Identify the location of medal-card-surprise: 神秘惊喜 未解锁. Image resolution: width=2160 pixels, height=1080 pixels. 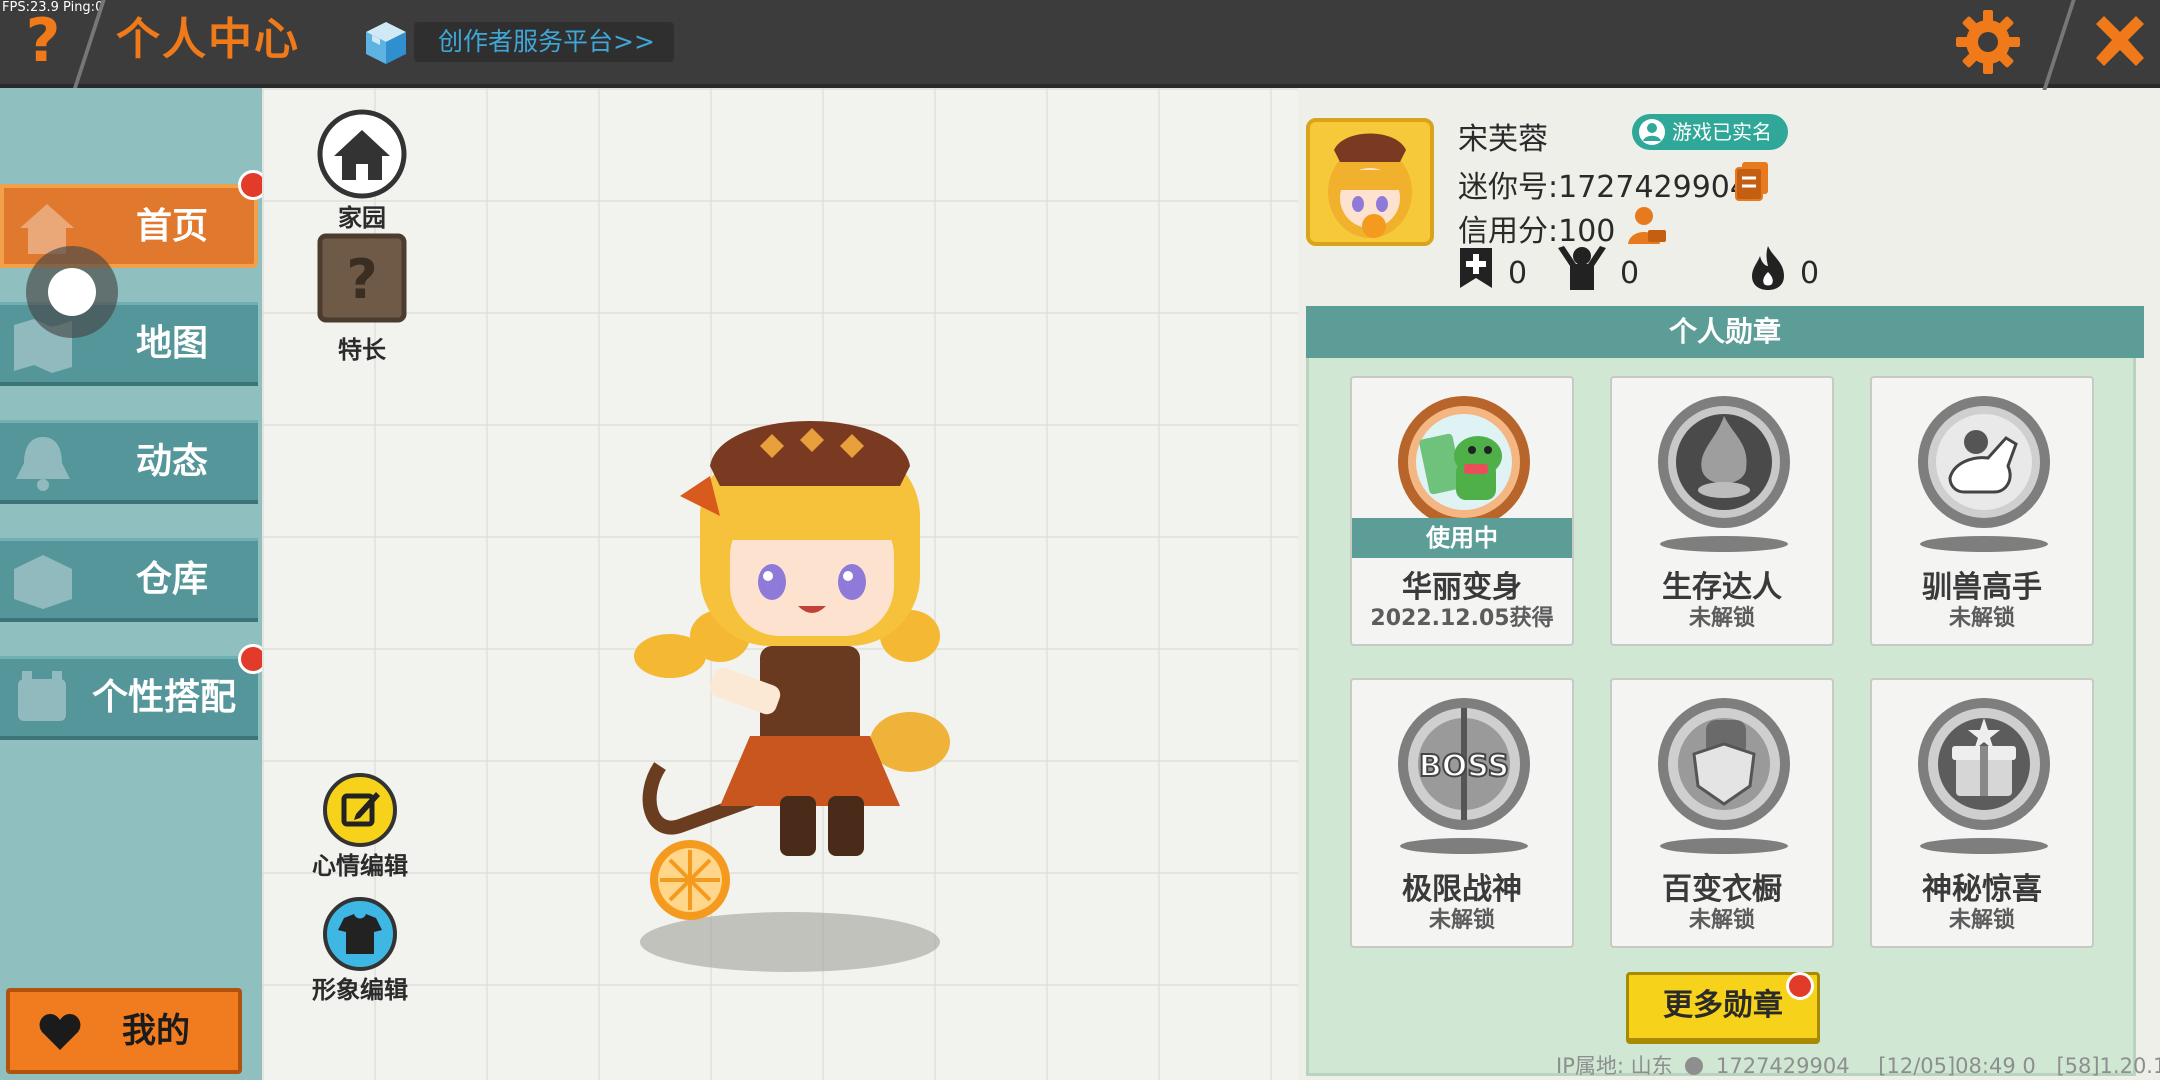
(1982, 813).